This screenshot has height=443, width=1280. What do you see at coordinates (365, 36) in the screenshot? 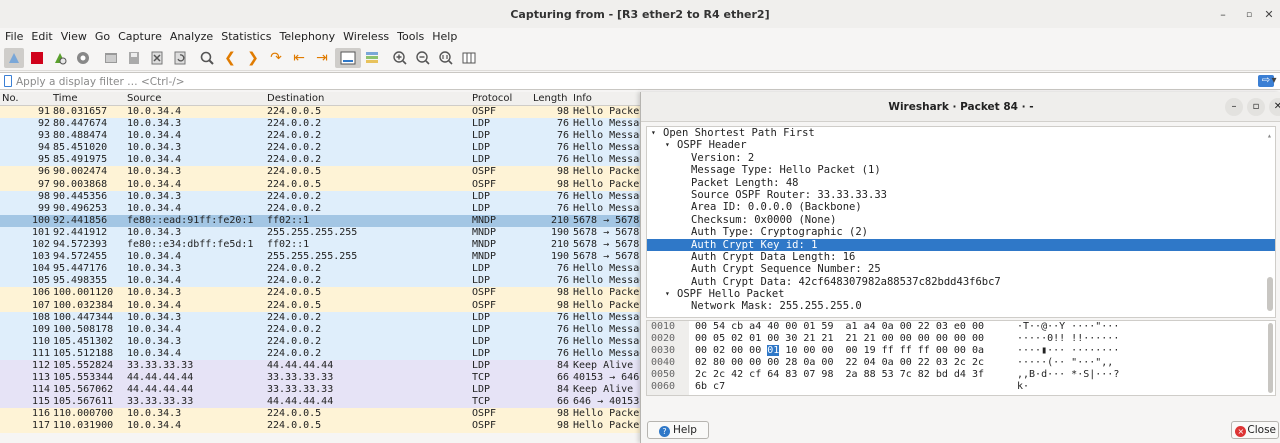
I see `menu-wireless: Wireless` at bounding box center [365, 36].